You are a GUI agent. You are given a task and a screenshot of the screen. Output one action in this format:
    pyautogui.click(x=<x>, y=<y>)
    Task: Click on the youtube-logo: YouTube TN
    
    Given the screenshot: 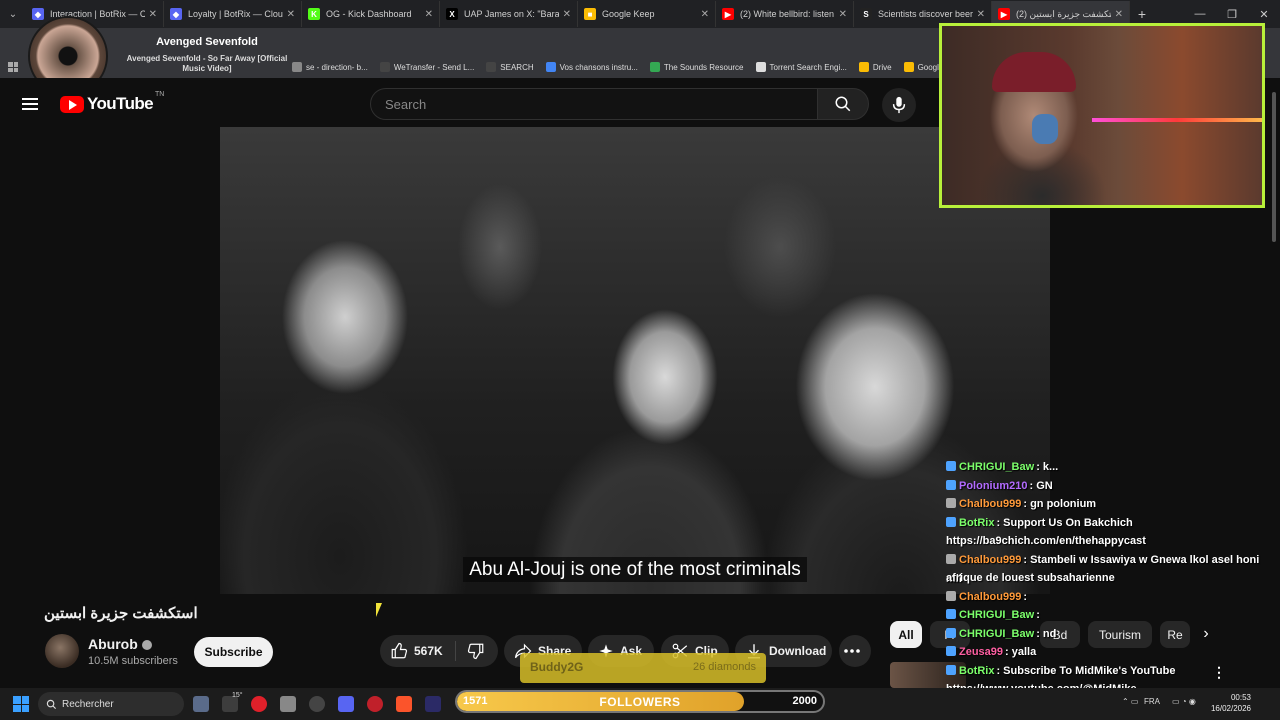 What is the action you would take?
    pyautogui.click(x=112, y=102)
    